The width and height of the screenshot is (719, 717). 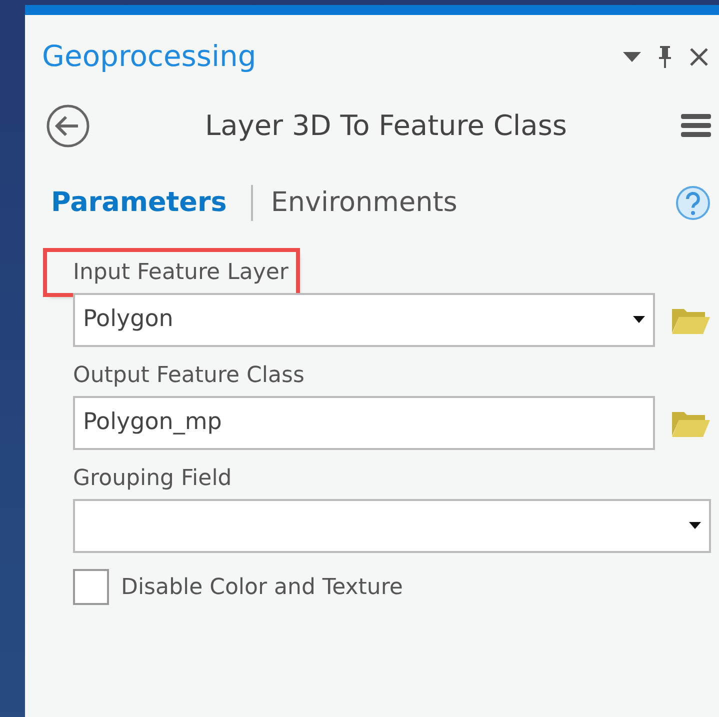 What do you see at coordinates (665, 57) in the screenshot?
I see `pin-icon` at bounding box center [665, 57].